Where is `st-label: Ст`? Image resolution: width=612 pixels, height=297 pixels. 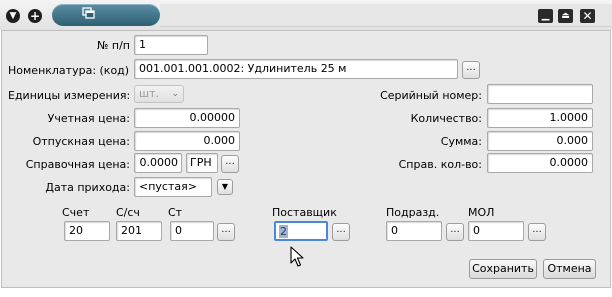 st-label: Ст is located at coordinates (175, 212).